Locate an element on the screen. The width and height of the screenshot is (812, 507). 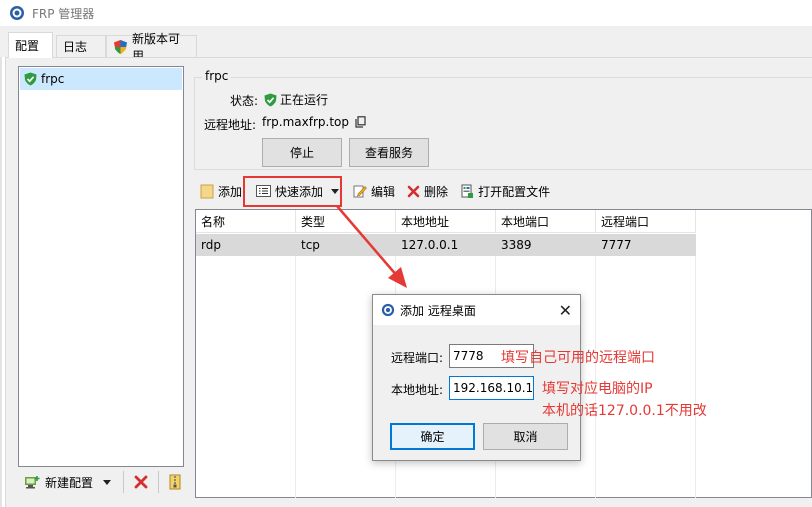
tab-config-label: 配置 is located at coordinates (27, 46).